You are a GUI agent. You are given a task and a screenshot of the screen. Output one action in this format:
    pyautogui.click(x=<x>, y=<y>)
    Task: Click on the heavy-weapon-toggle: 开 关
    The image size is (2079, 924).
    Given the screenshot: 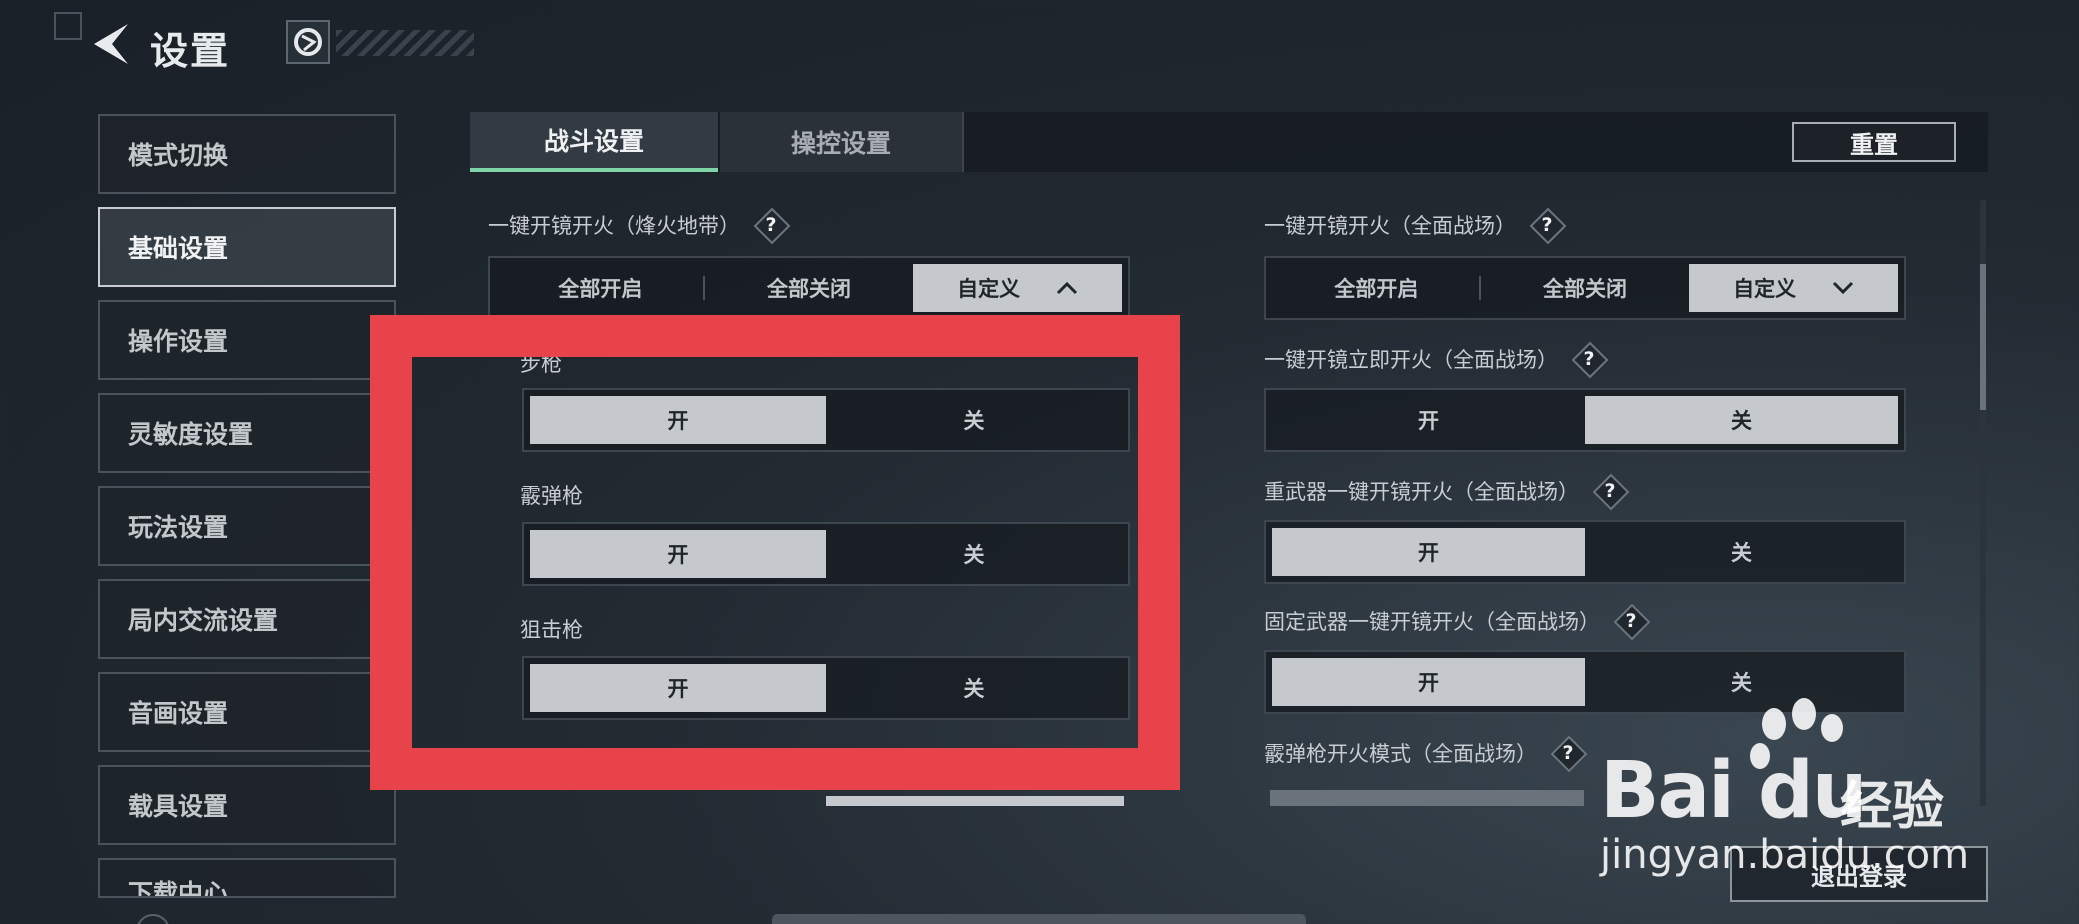 What is the action you would take?
    pyautogui.click(x=1585, y=552)
    